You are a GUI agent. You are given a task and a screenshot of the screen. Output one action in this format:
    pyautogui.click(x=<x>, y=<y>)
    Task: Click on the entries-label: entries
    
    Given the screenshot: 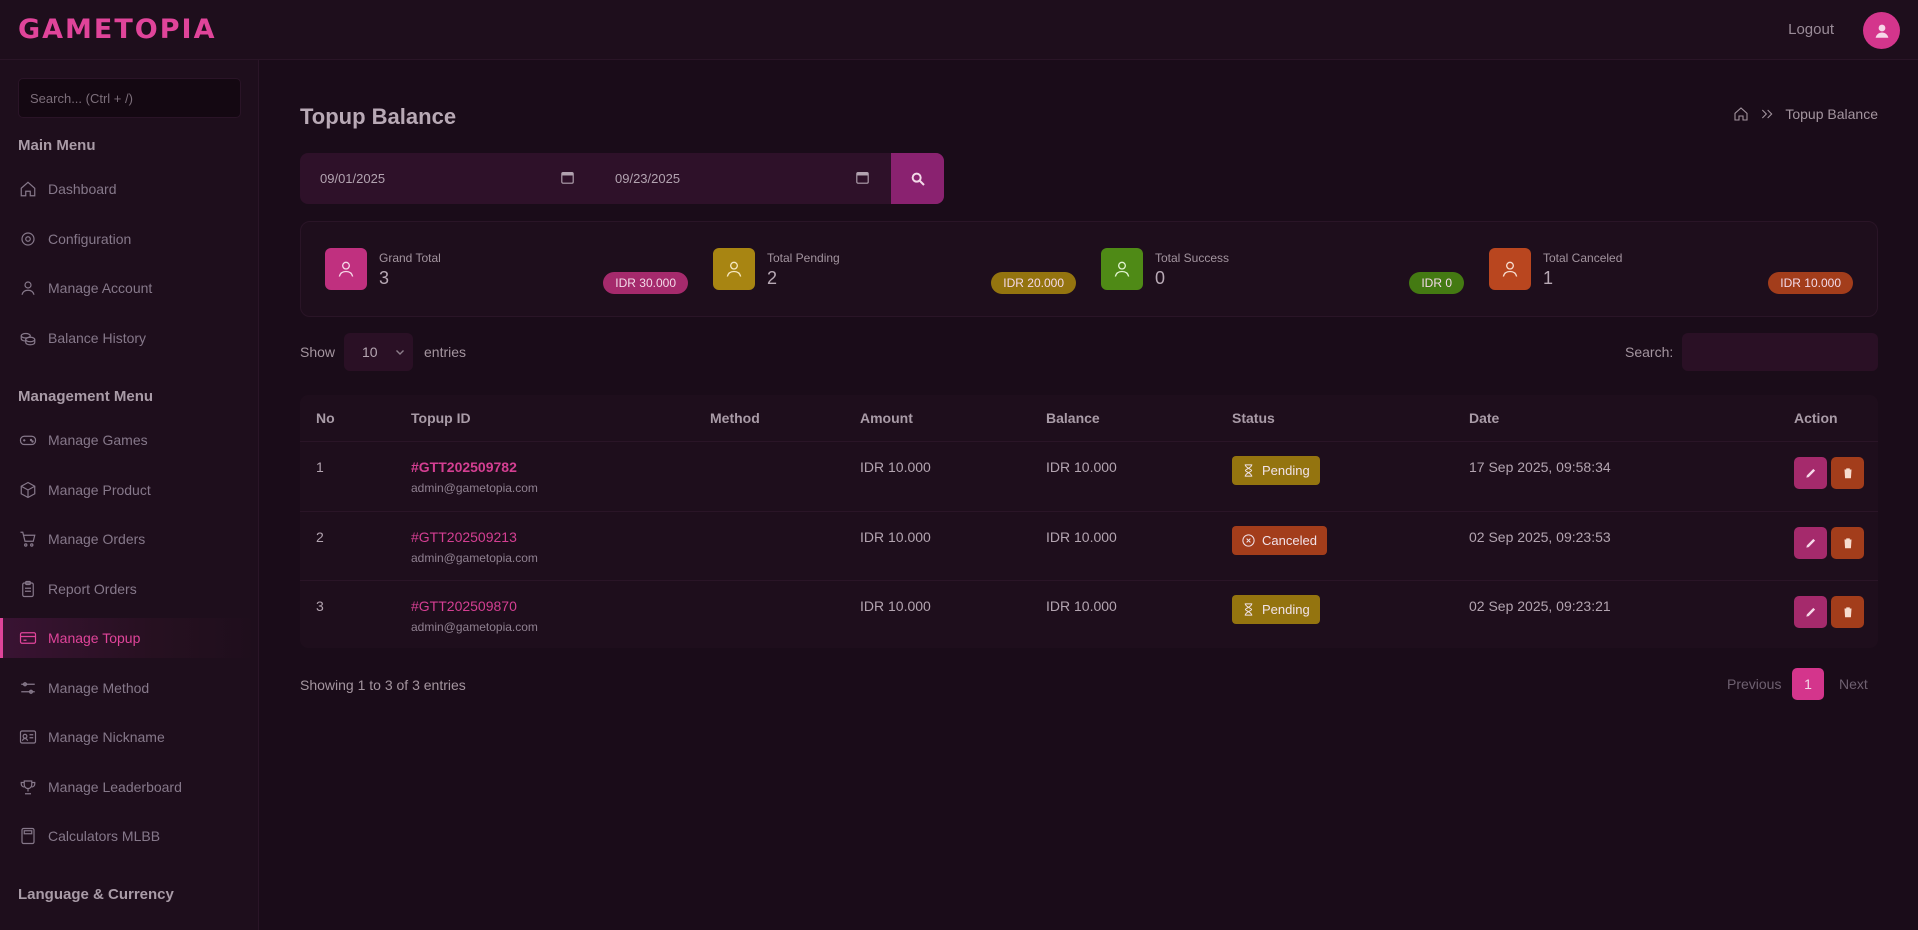 What is the action you would take?
    pyautogui.click(x=445, y=352)
    